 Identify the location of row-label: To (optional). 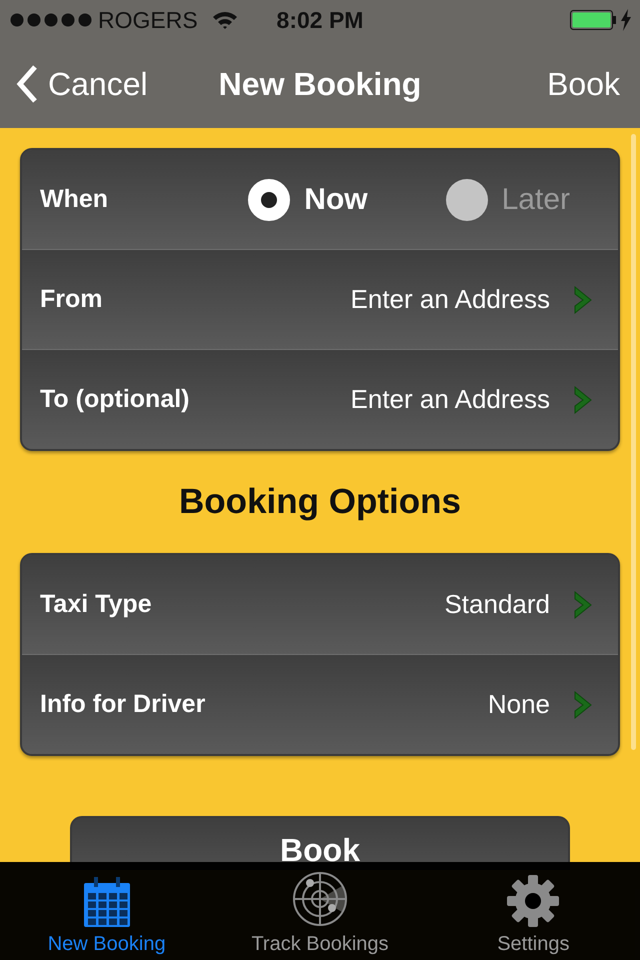
(115, 399).